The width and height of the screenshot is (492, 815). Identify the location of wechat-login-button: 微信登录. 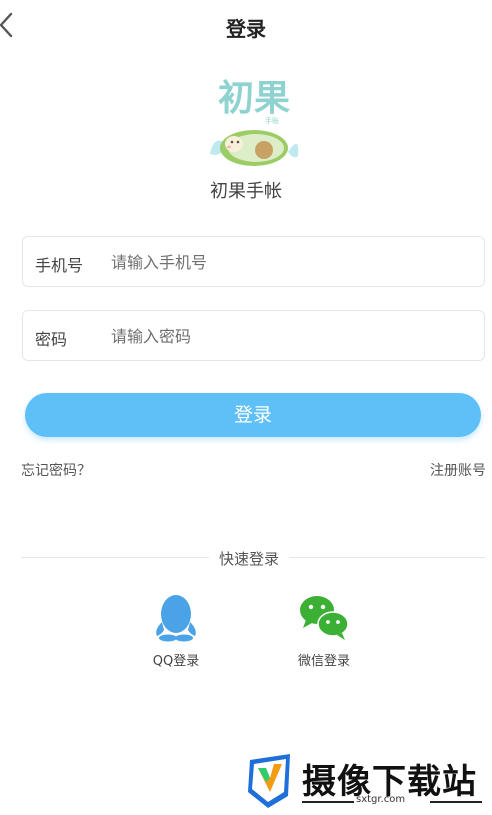
(324, 630).